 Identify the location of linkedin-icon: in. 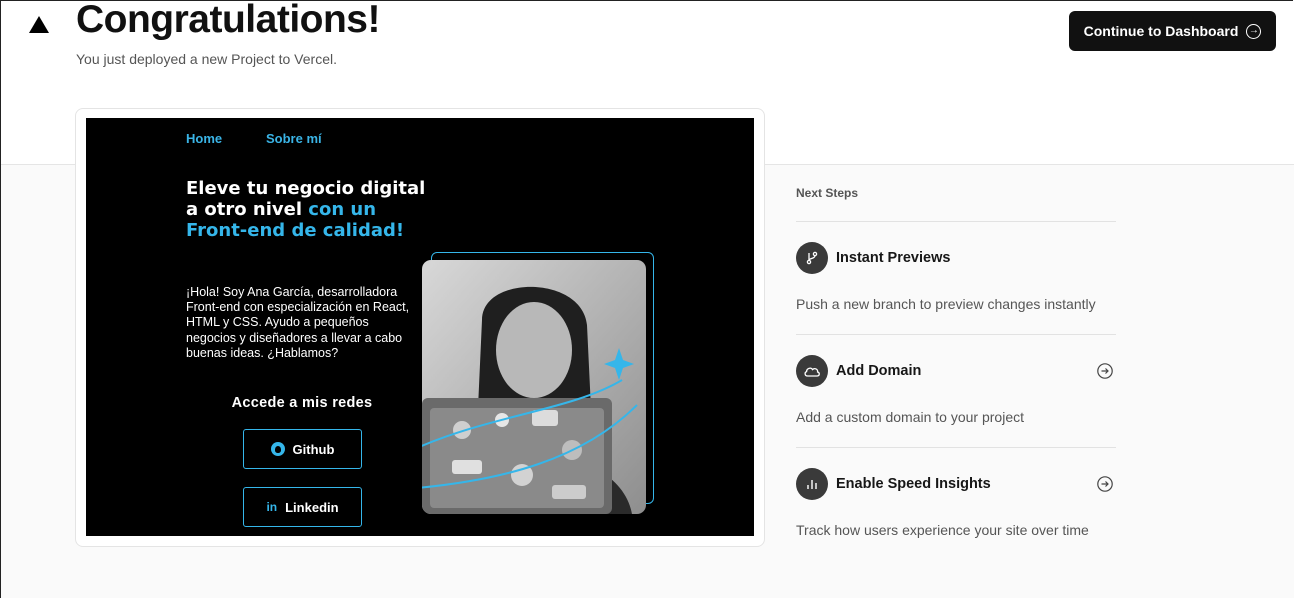
(272, 507).